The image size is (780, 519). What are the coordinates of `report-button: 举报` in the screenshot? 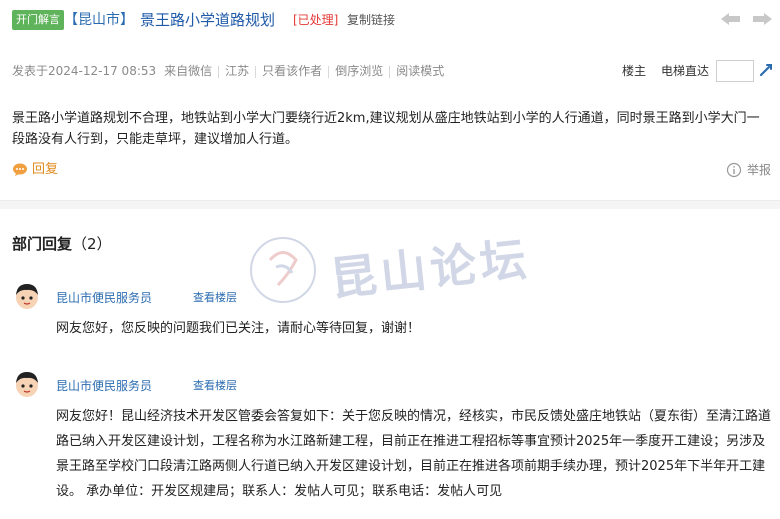 It's located at (748, 170).